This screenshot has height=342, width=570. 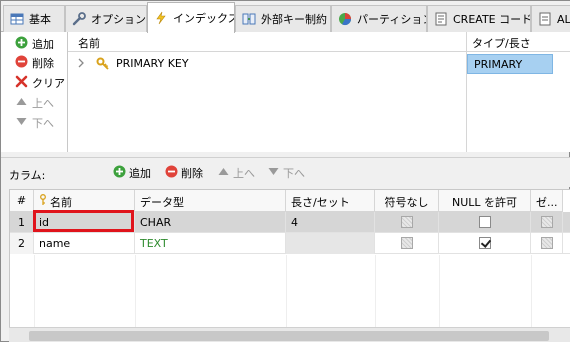 What do you see at coordinates (204, 18) in the screenshot?
I see `tab-label: インデックス` at bounding box center [204, 18].